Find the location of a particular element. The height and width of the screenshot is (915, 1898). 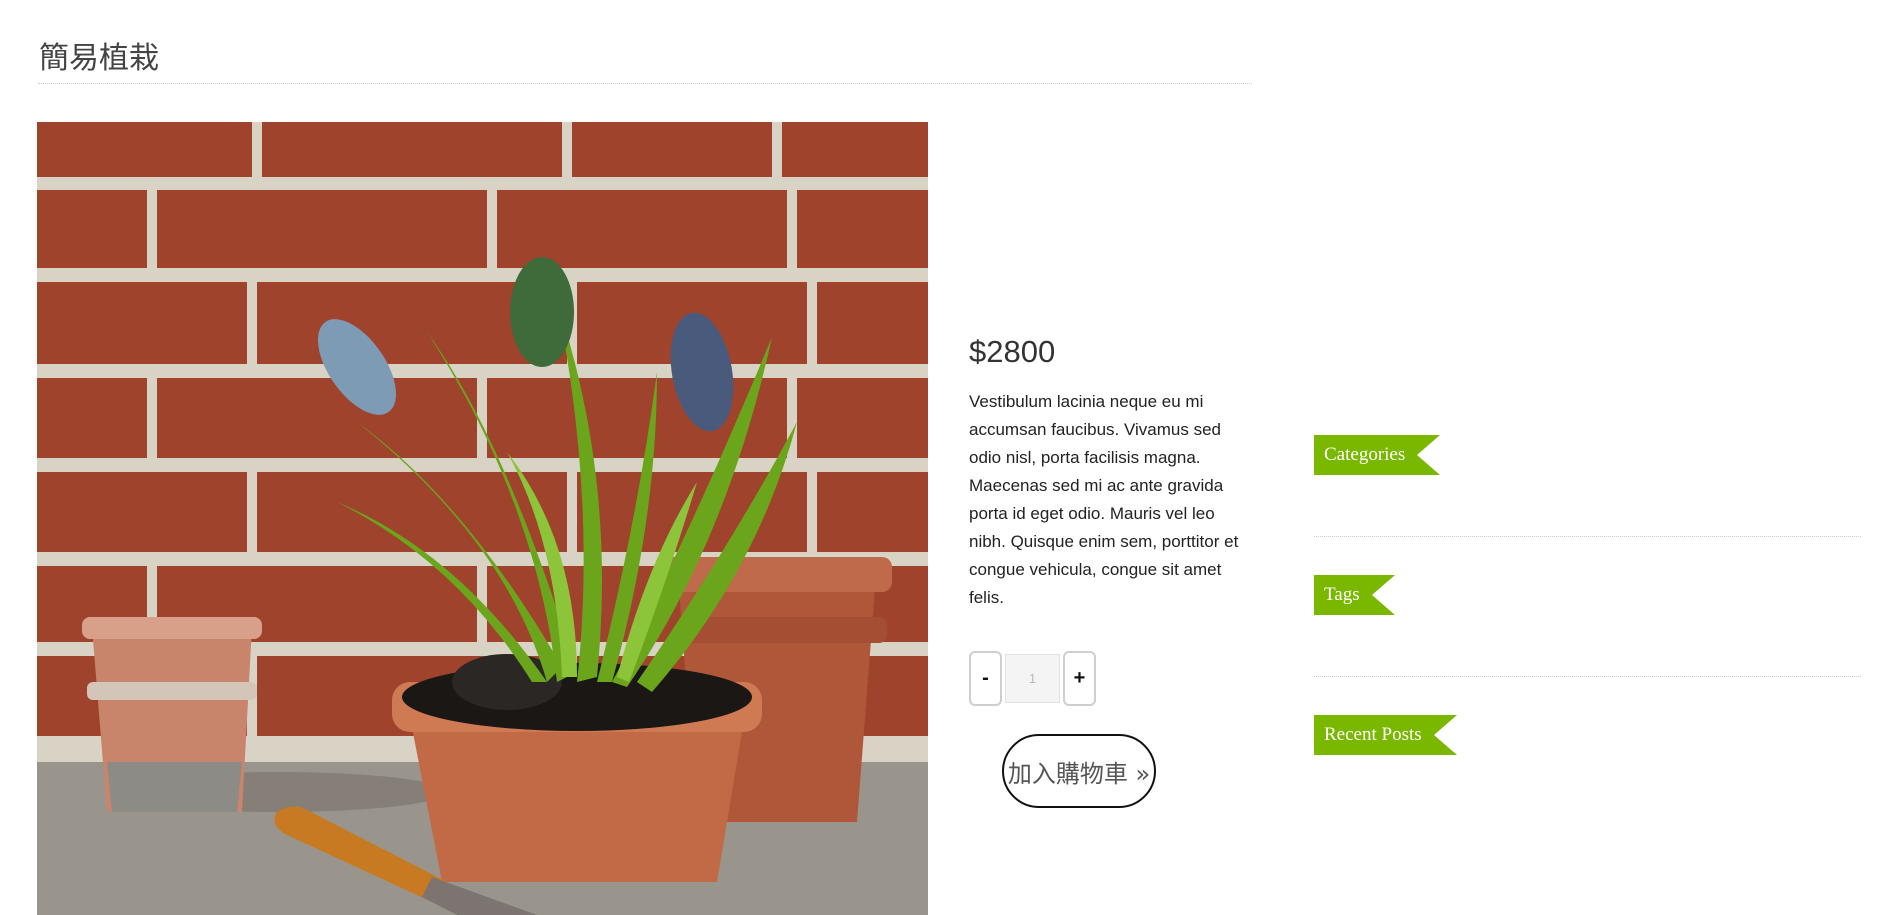

product-price: $2800 is located at coordinates (1012, 351).